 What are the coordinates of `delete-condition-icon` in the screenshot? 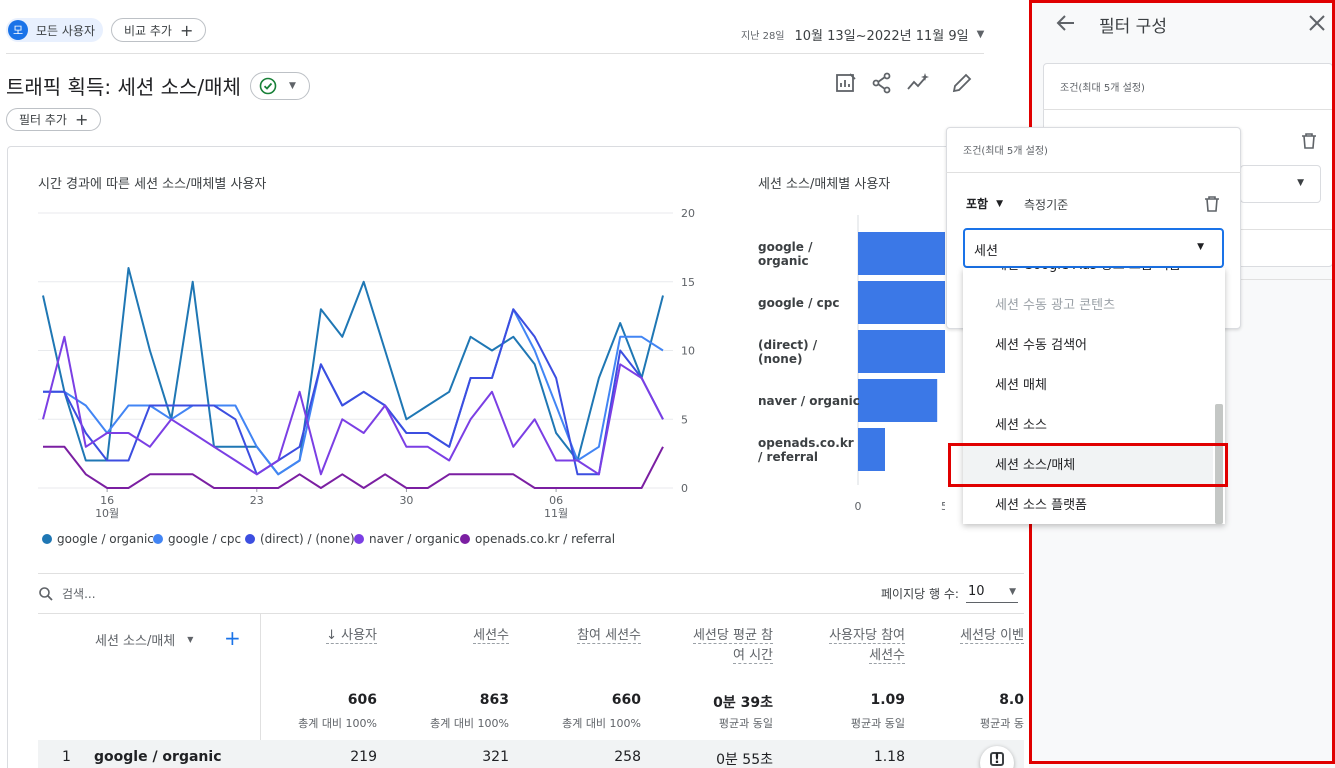 It's located at (1212, 204).